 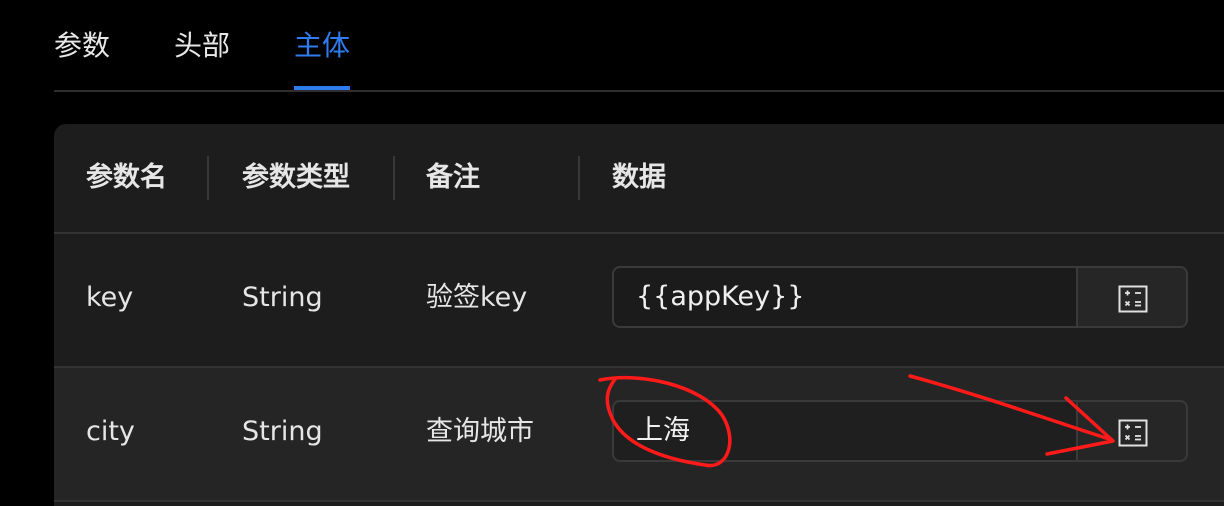 I want to click on param-value-input: {{appKey}}, so click(x=844, y=297).